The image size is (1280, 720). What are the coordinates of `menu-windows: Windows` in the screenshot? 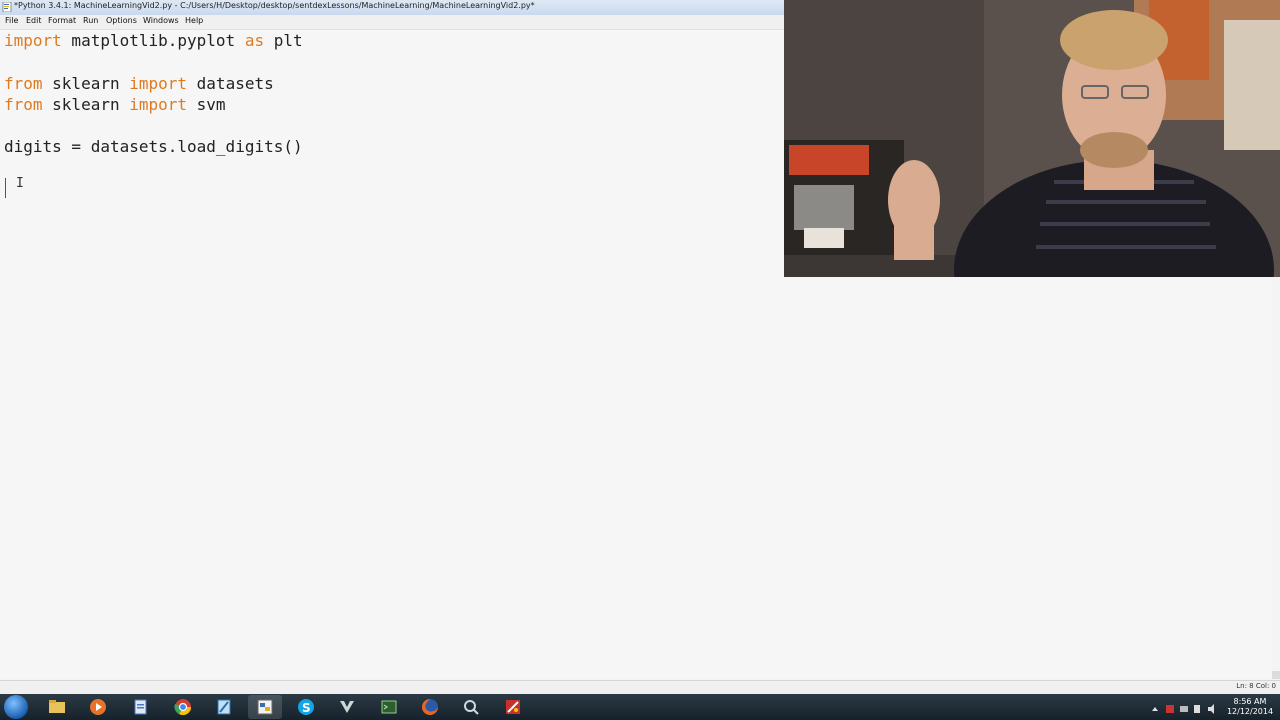 It's located at (161, 20).